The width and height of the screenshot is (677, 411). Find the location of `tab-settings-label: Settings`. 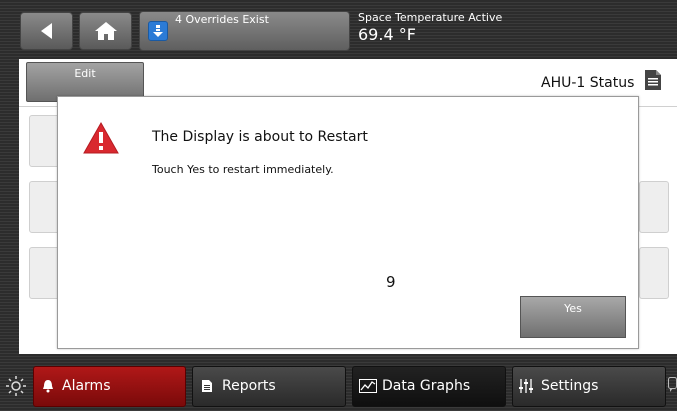

tab-settings-label: Settings is located at coordinates (570, 386).